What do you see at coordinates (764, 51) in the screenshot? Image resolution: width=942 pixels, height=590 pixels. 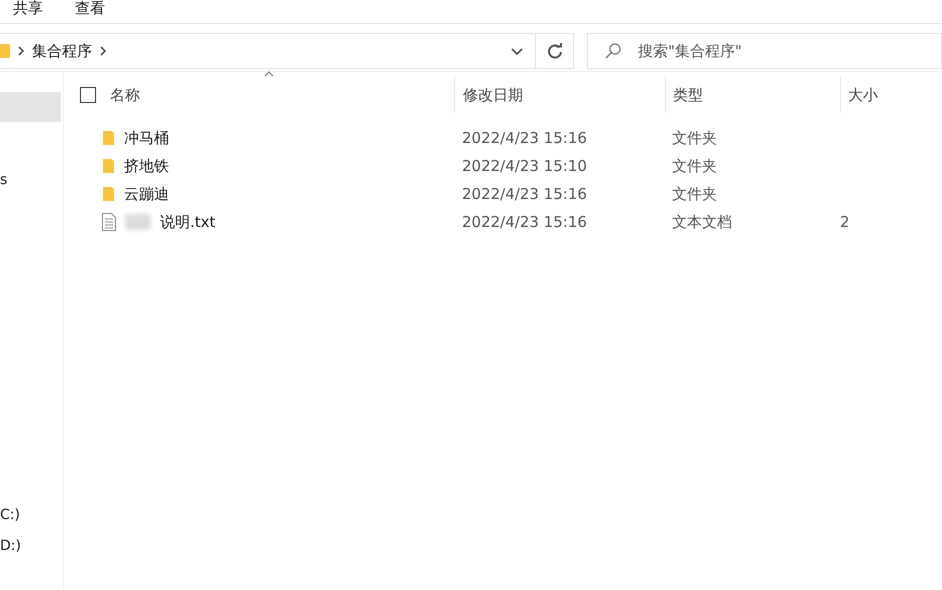 I see `search-field: 搜索"集合程序"` at bounding box center [764, 51].